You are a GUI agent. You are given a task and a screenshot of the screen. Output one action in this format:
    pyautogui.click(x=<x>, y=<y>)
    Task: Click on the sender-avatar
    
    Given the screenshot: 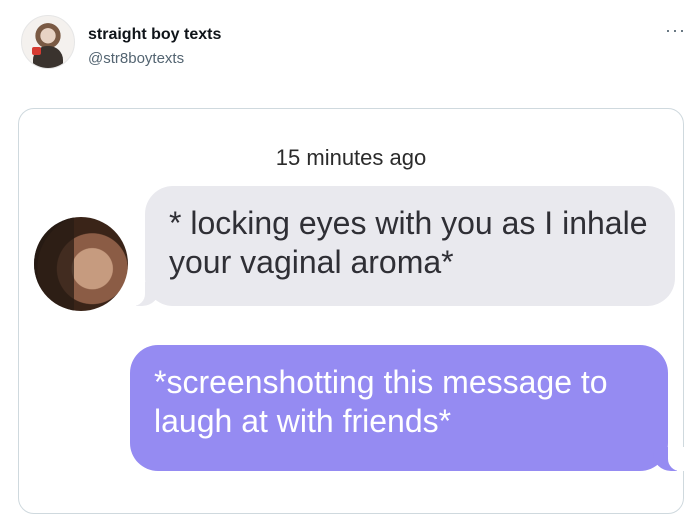 What is the action you would take?
    pyautogui.click(x=81, y=264)
    